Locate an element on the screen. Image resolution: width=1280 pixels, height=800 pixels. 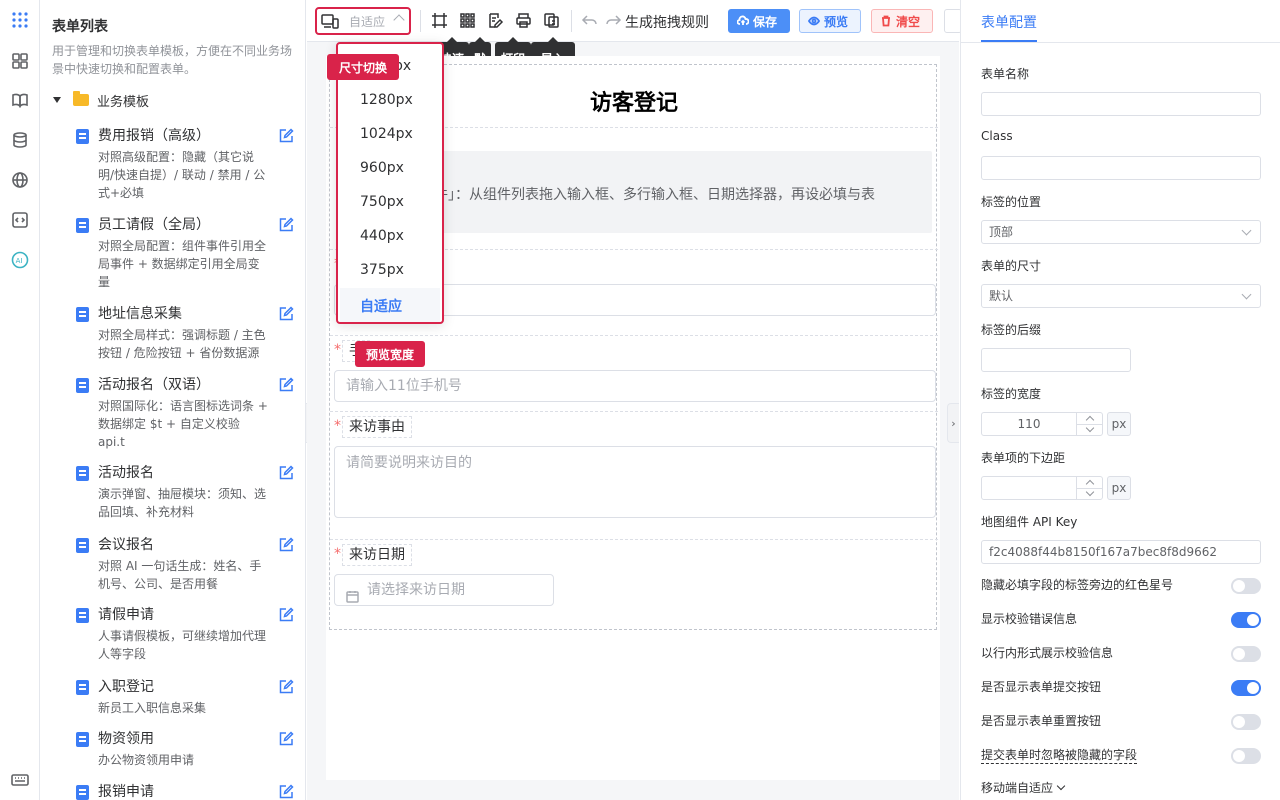
form-field-date: * 来访日期 请选择来访日期 is located at coordinates (634, 584).